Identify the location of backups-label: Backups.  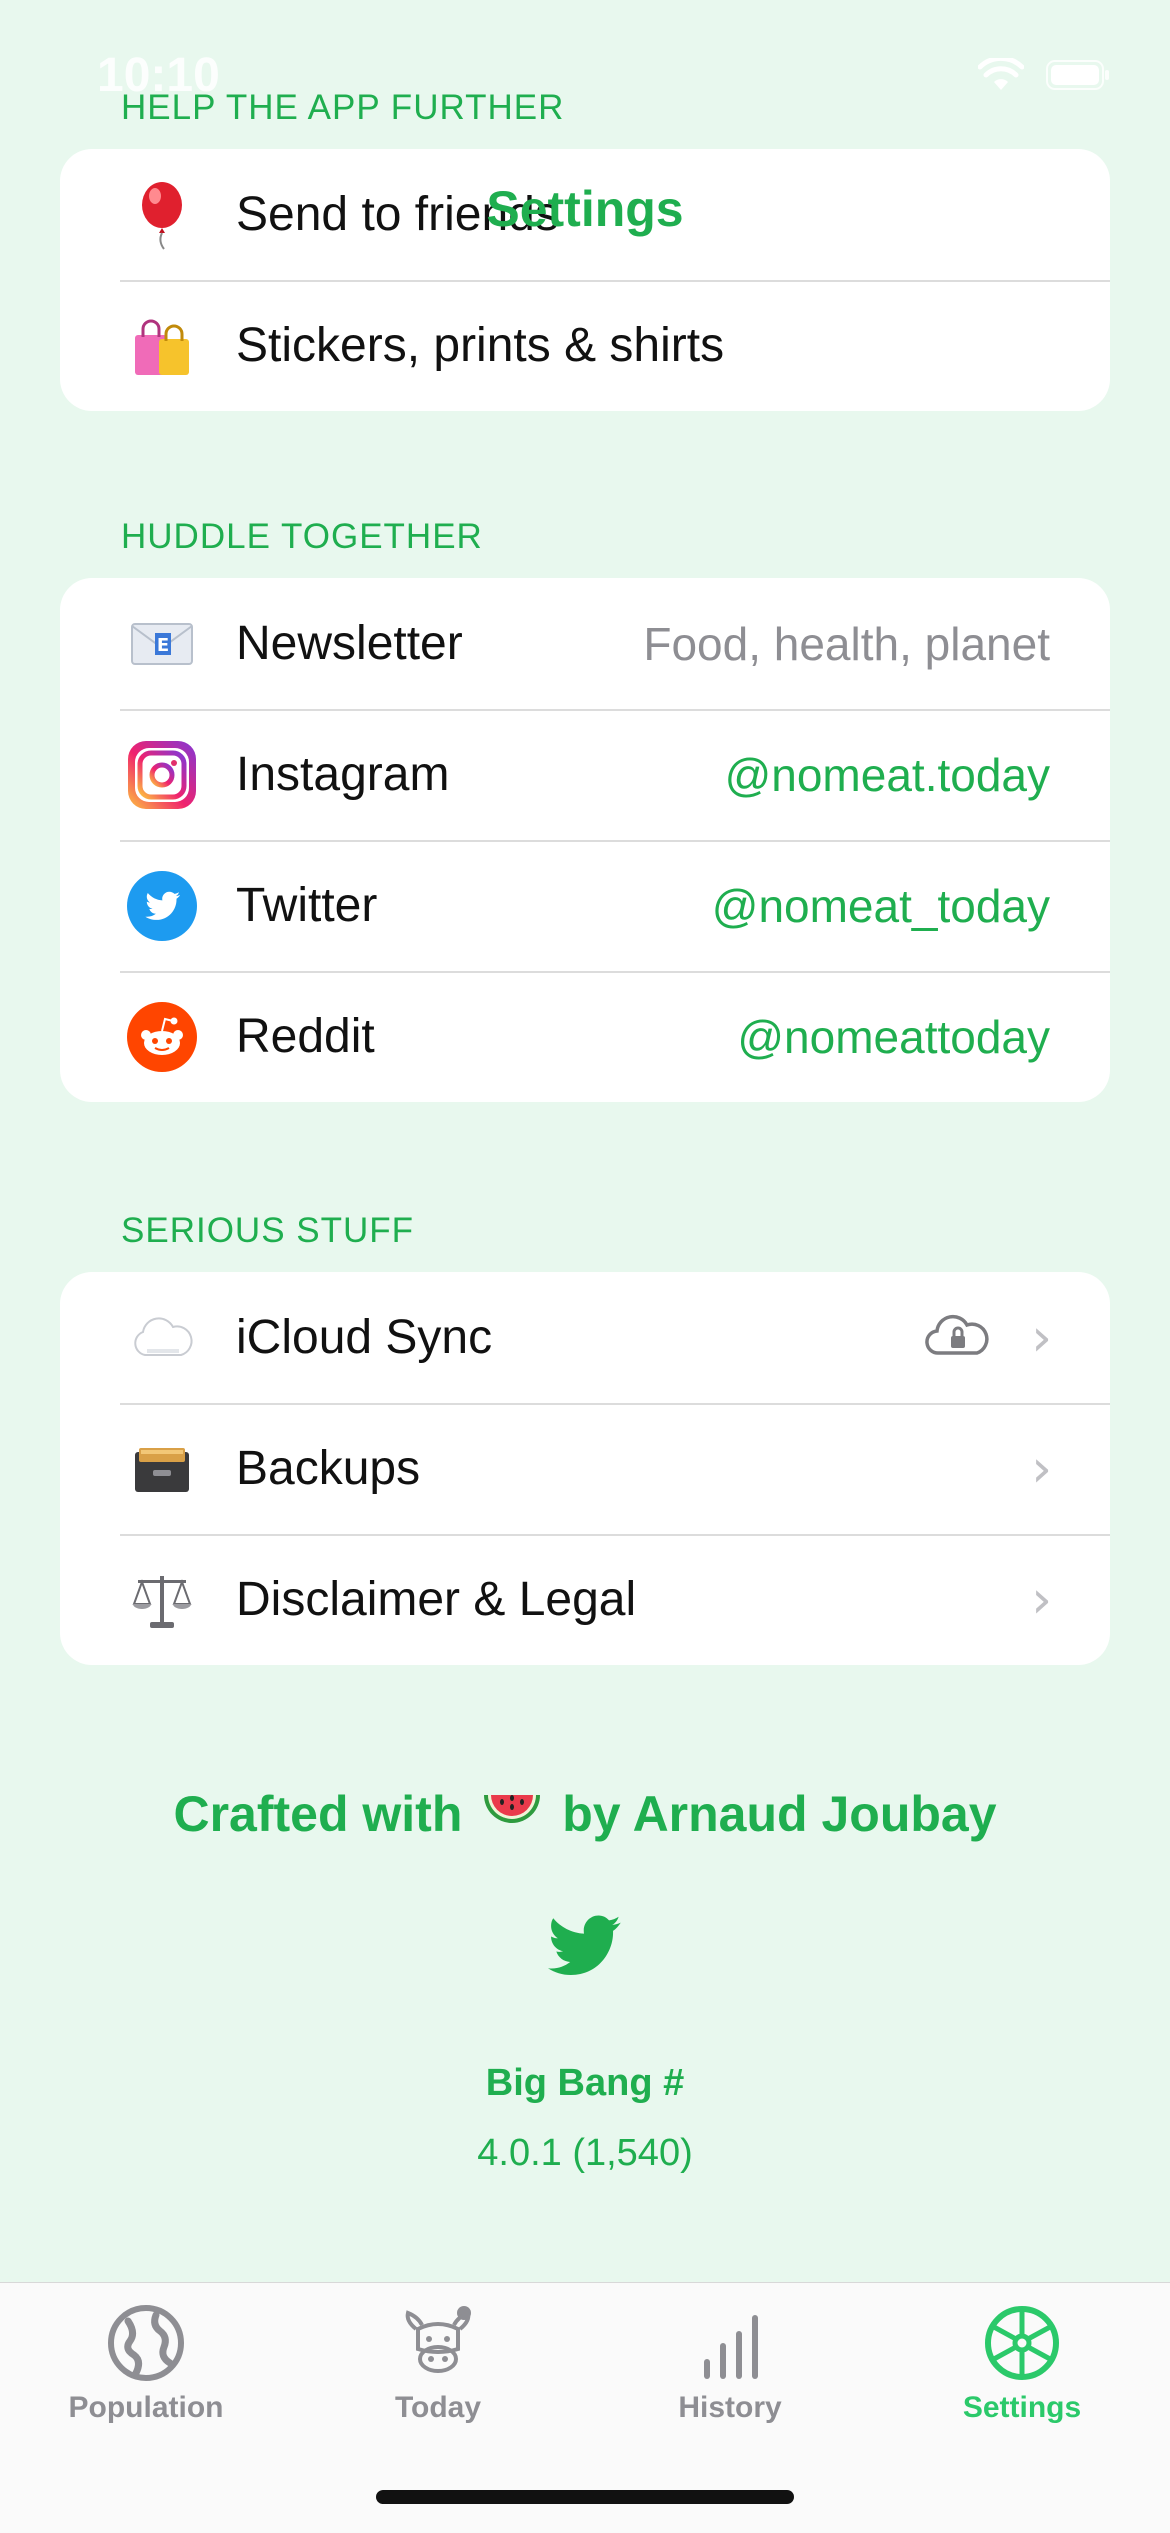
(328, 1468).